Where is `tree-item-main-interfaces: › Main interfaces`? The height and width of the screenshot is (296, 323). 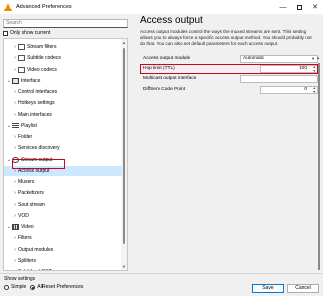 tree-item-main-interfaces: › Main interfaces is located at coordinates (63, 115).